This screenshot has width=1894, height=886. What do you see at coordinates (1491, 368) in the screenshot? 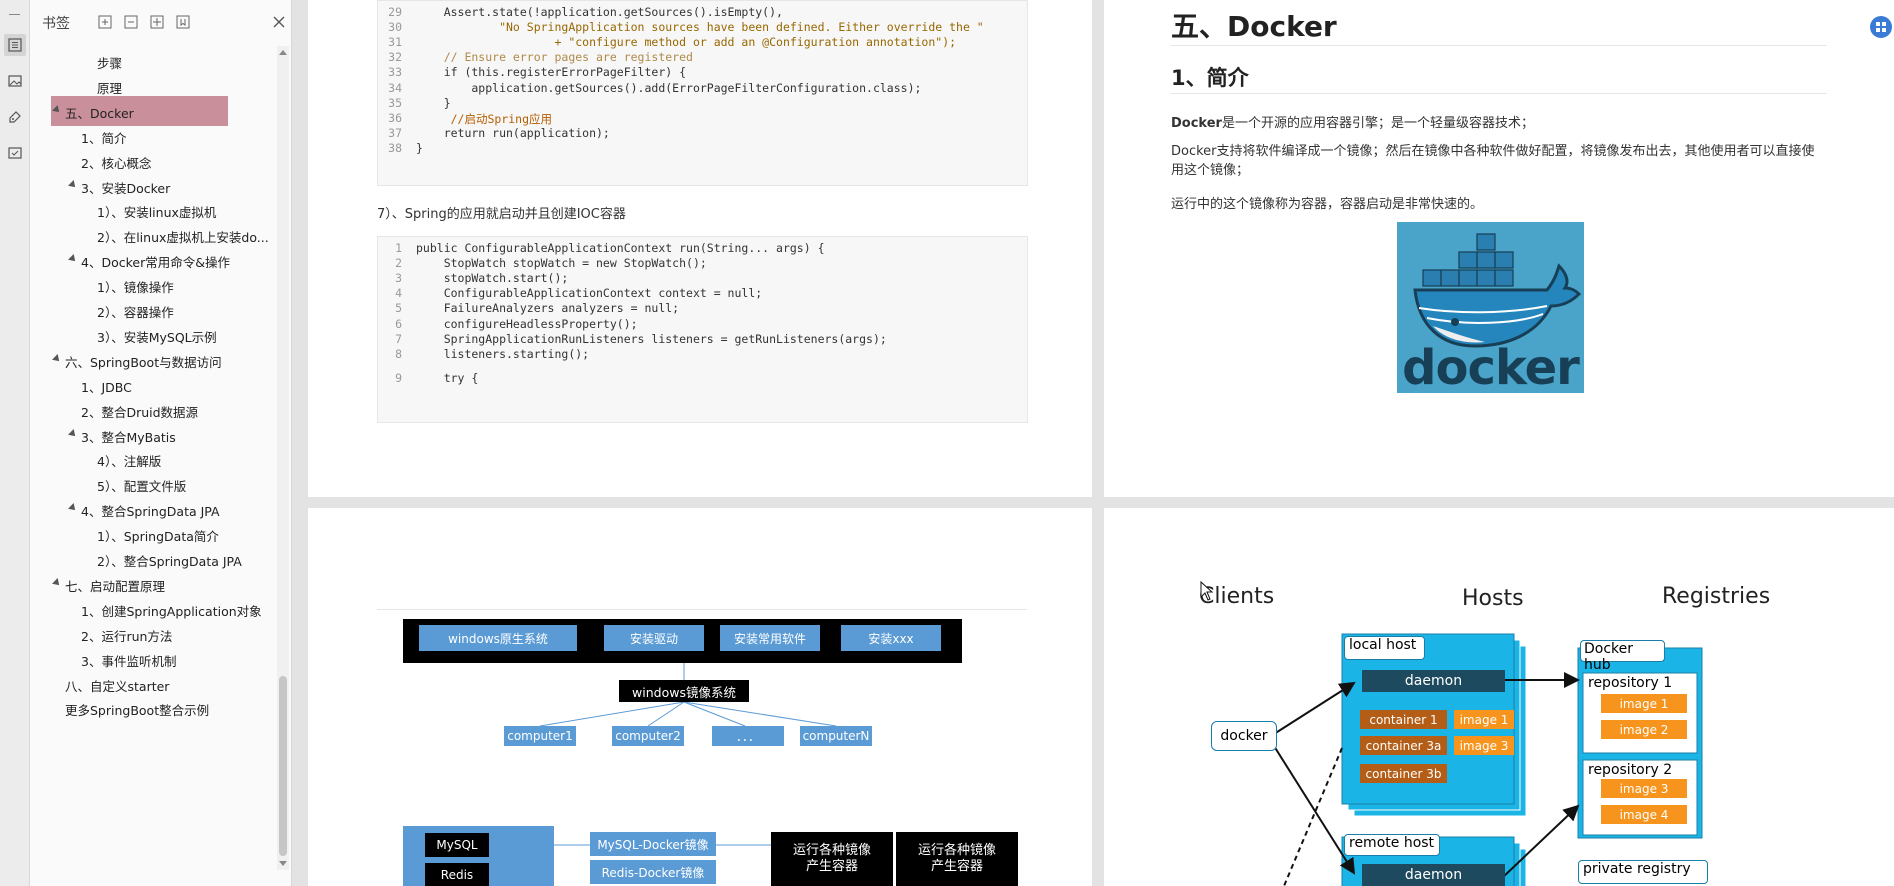
I see `docker-logo-text: docker` at bounding box center [1491, 368].